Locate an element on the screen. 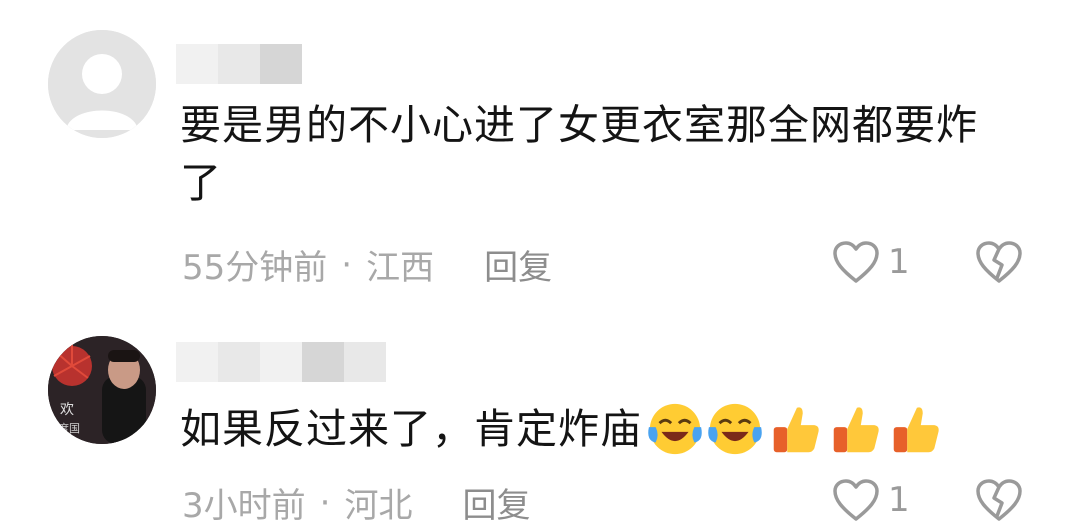 The image size is (1080, 527). comment-meta: 55分钟前 · 江西 回复 is located at coordinates (367, 264).